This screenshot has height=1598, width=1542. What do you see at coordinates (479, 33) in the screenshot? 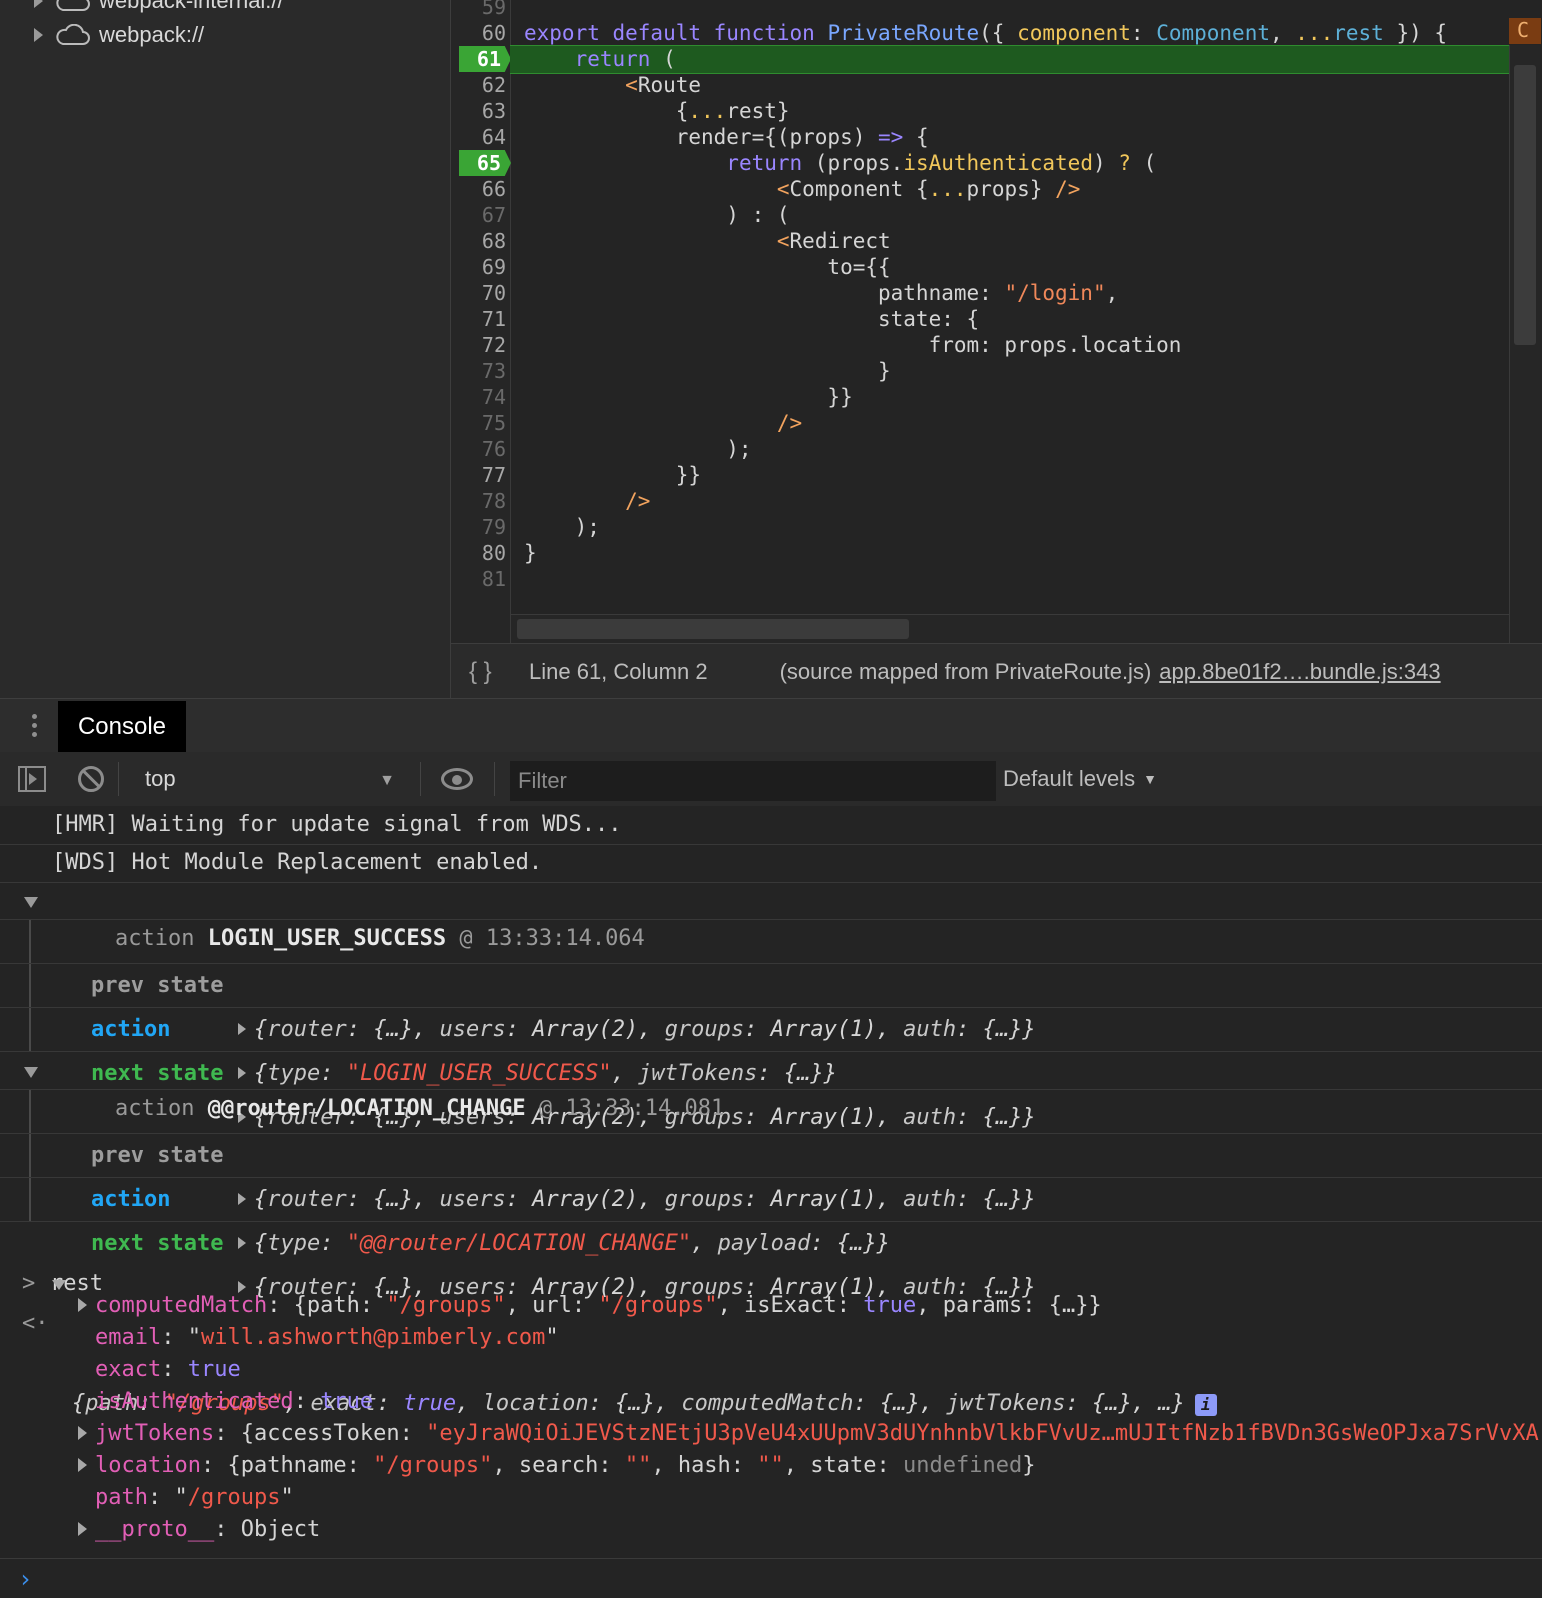
I see `line-number: 60` at bounding box center [479, 33].